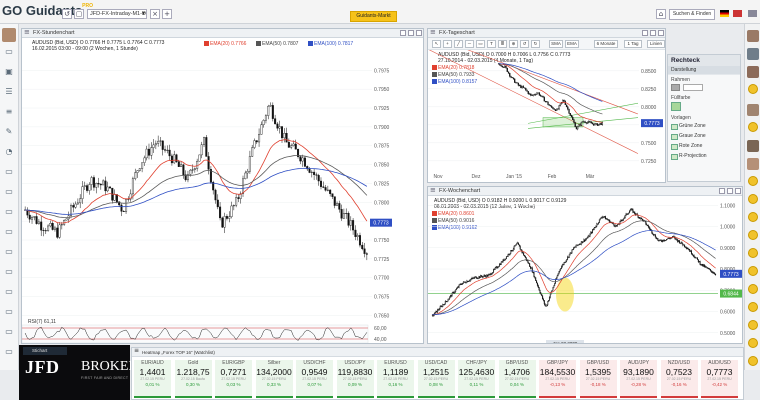 The width and height of the screenshot is (760, 400). Describe the element at coordinates (704, 136) in the screenshot. I see `template-grey-zone: Graue Zone` at that location.